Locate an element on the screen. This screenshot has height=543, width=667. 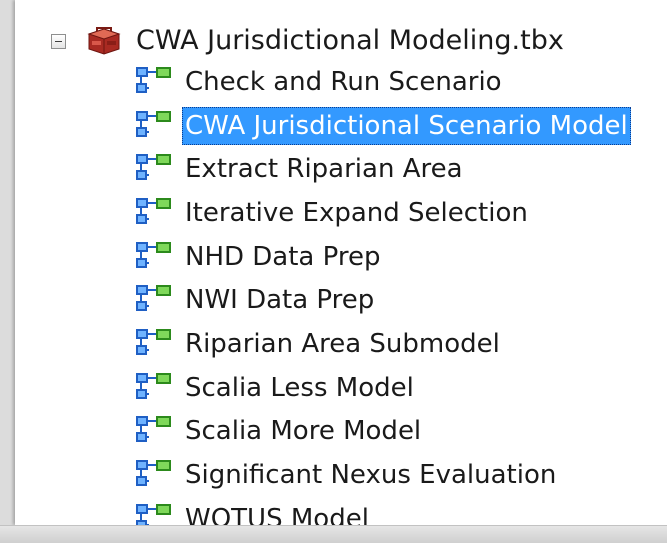
tool-label: Scalia More Model is located at coordinates (303, 431).